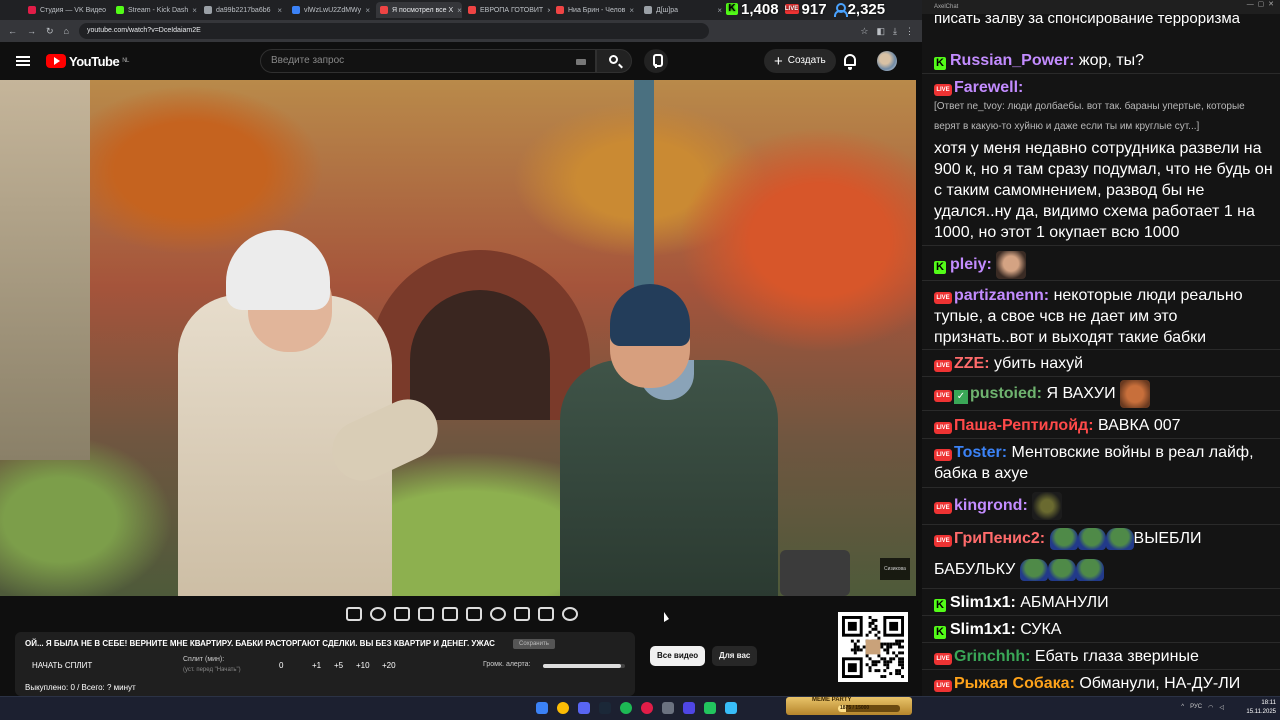  Describe the element at coordinates (66, 31) in the screenshot. I see `home-icon: ⌂` at that location.